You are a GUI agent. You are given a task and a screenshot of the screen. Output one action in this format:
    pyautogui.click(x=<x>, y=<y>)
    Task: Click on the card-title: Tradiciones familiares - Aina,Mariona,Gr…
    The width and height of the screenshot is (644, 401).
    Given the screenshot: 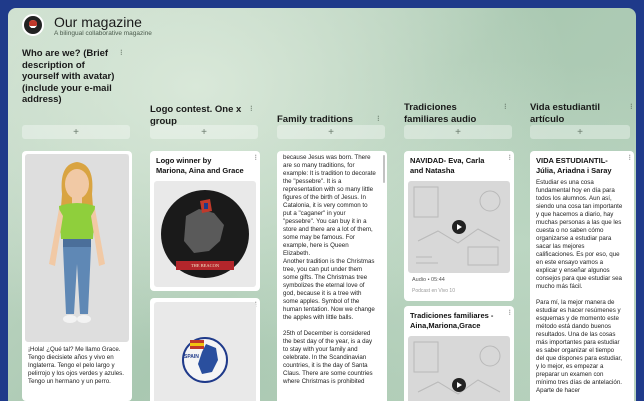 What is the action you would take?
    pyautogui.click(x=452, y=320)
    